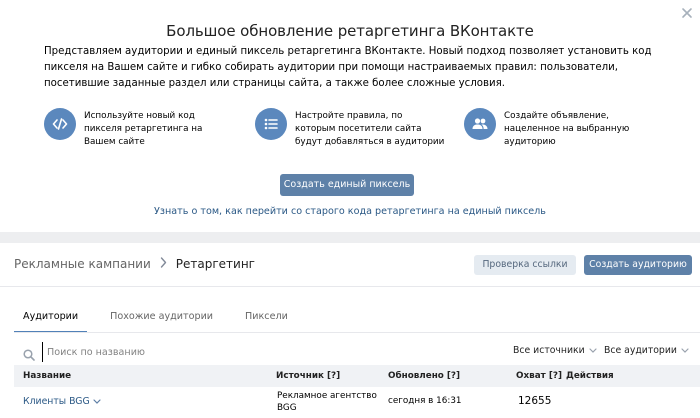 This screenshot has height=418, width=700. Describe the element at coordinates (215, 264) in the screenshot. I see `breadcrumb-retargeting: Ретаргетинг` at that location.